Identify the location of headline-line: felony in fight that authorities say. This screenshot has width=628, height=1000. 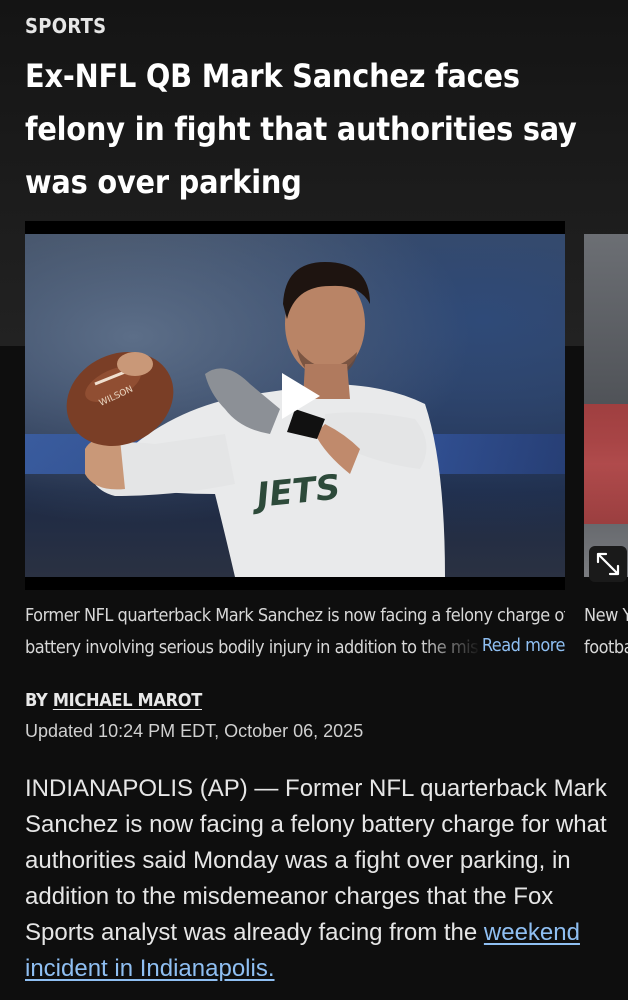
(301, 129).